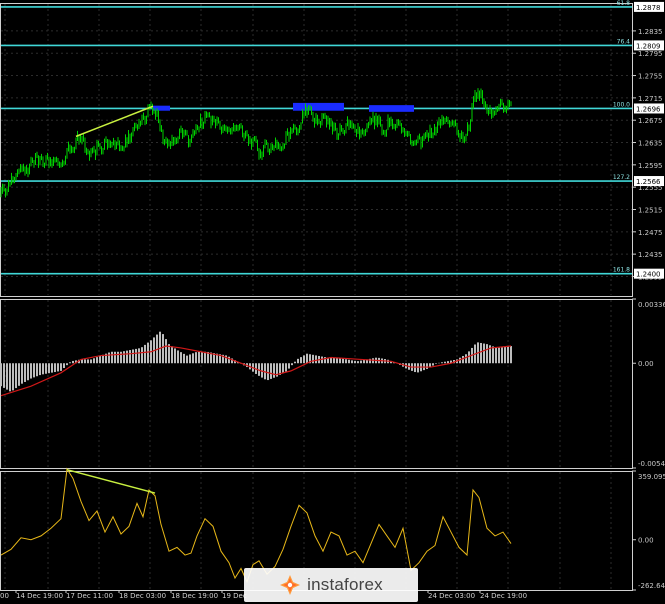 The height and width of the screenshot is (604, 665). What do you see at coordinates (451, 596) in the screenshot?
I see `x-tick-label-5: 24 Dec 03:00` at bounding box center [451, 596].